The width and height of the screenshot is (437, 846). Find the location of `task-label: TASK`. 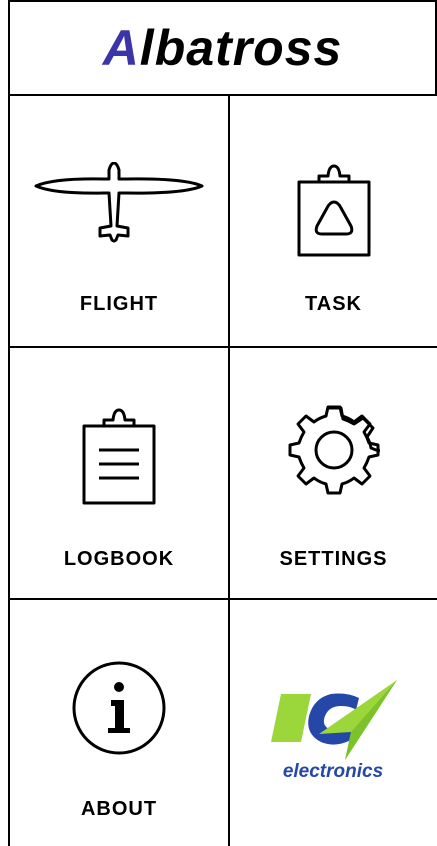

task-label: TASK is located at coordinates (333, 304).